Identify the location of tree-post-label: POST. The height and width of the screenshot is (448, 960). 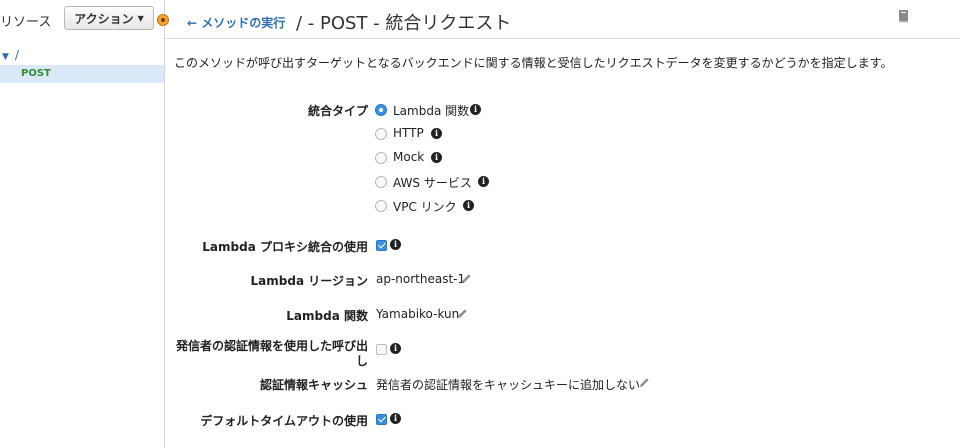
(36, 73).